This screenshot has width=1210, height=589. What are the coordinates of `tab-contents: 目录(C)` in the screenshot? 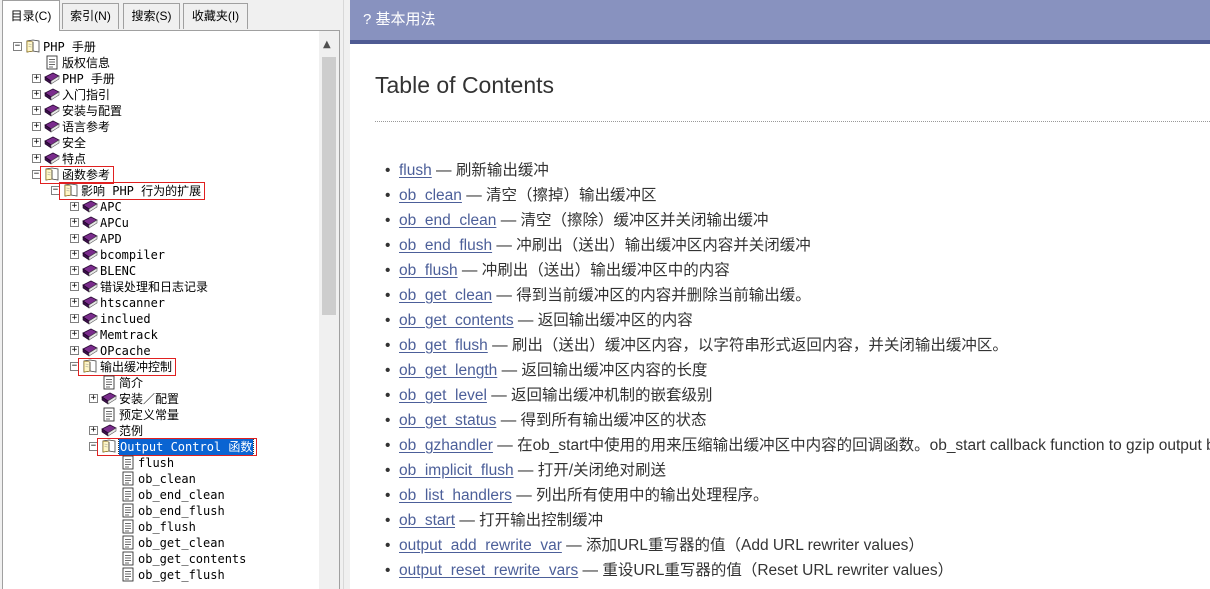 It's located at (31, 15).